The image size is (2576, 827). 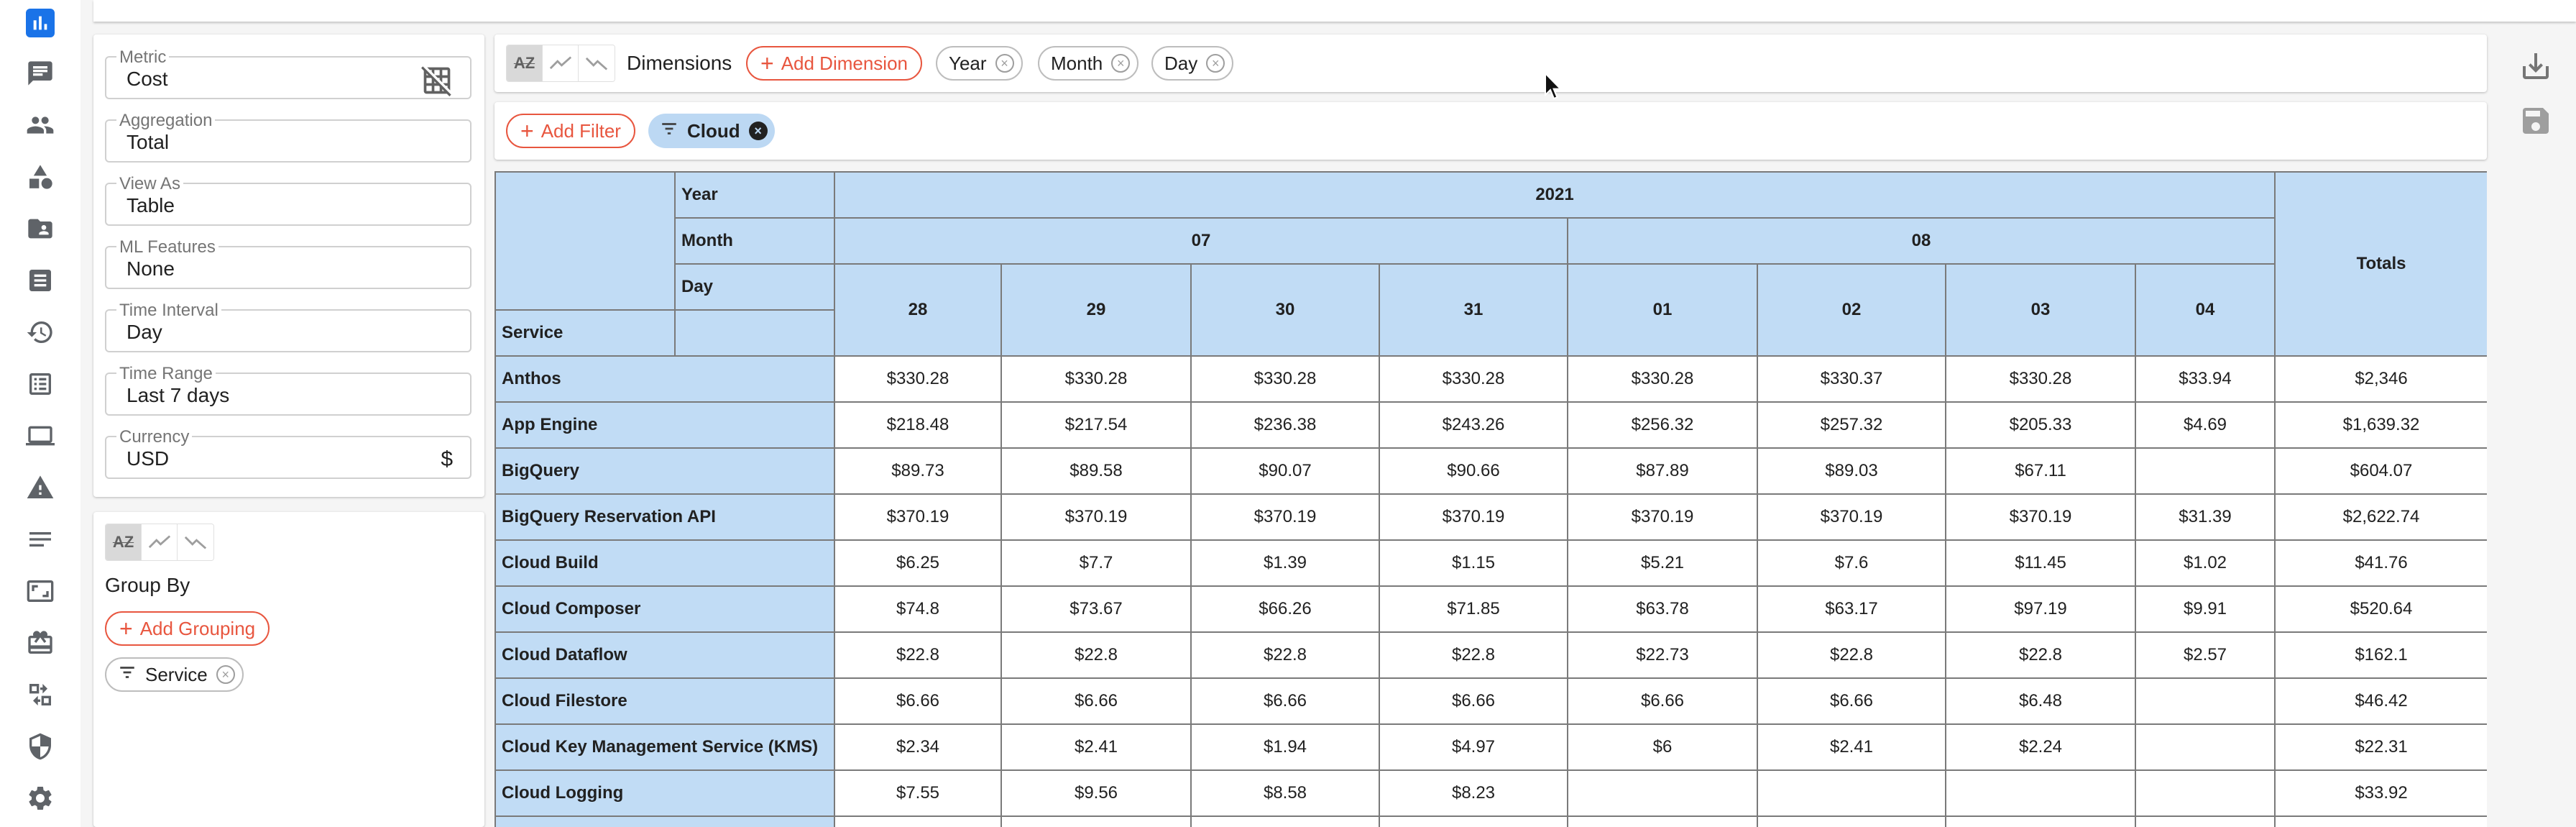 I want to click on table-cell: $89.58, so click(x=1096, y=471).